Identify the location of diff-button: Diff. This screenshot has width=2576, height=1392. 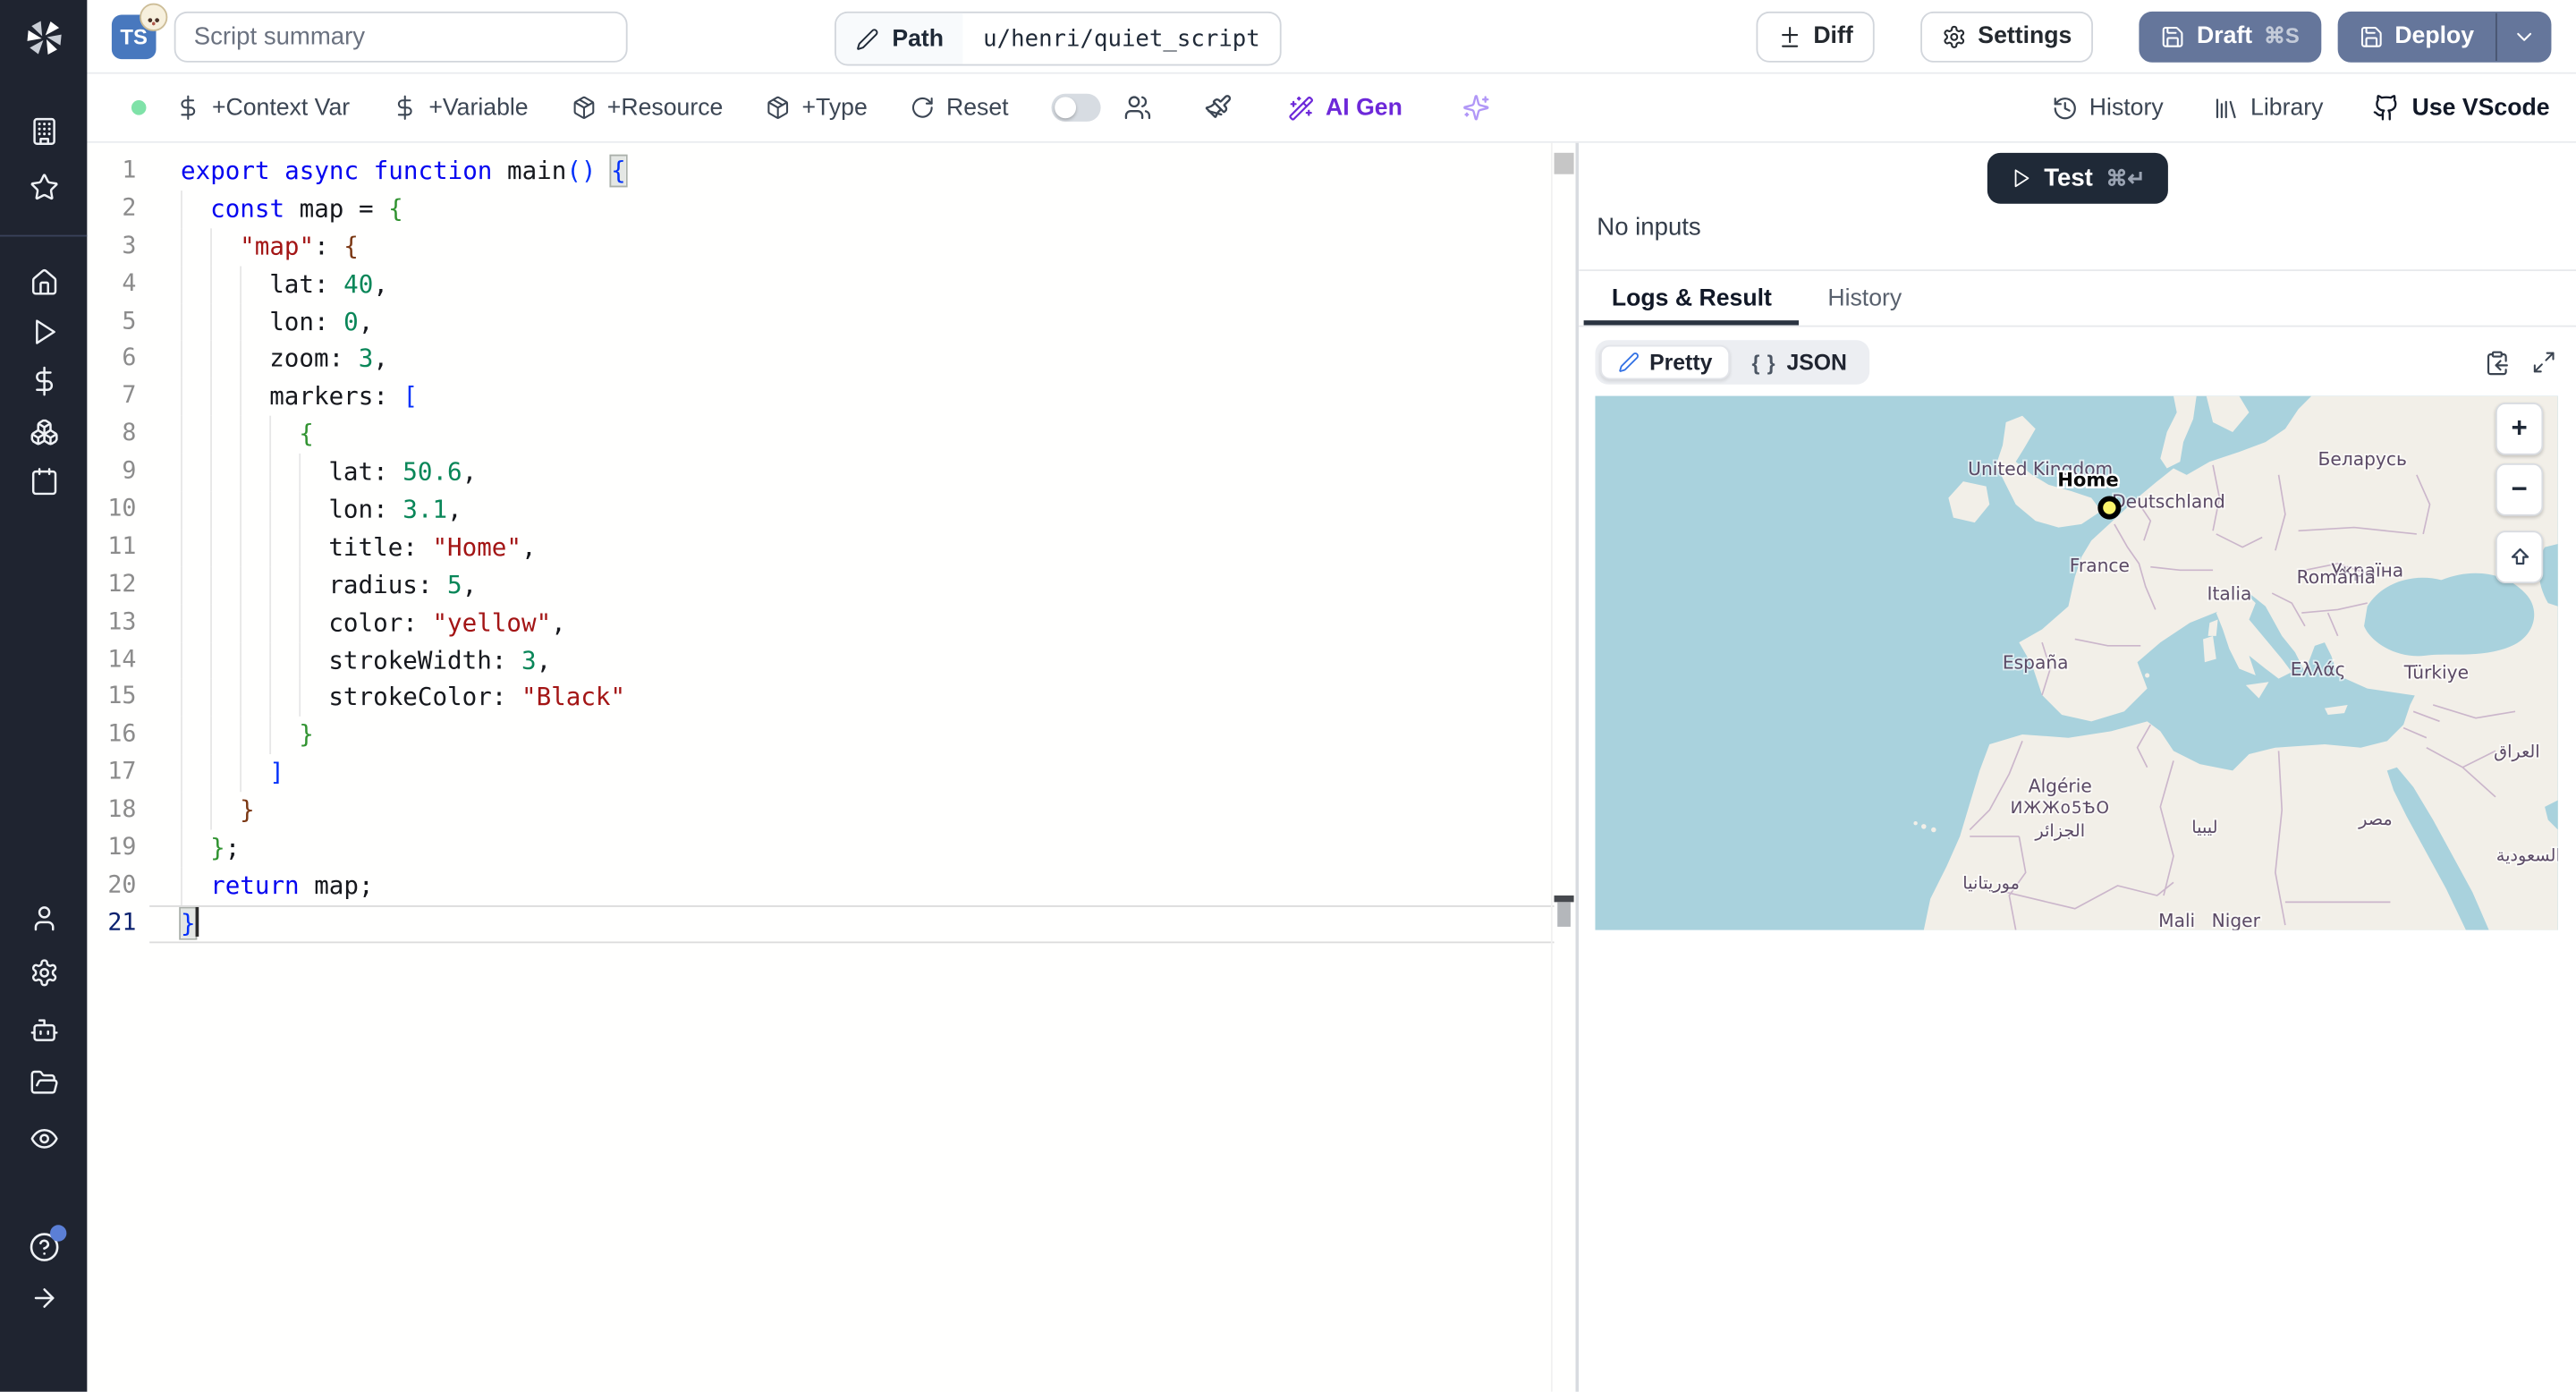
(1815, 36).